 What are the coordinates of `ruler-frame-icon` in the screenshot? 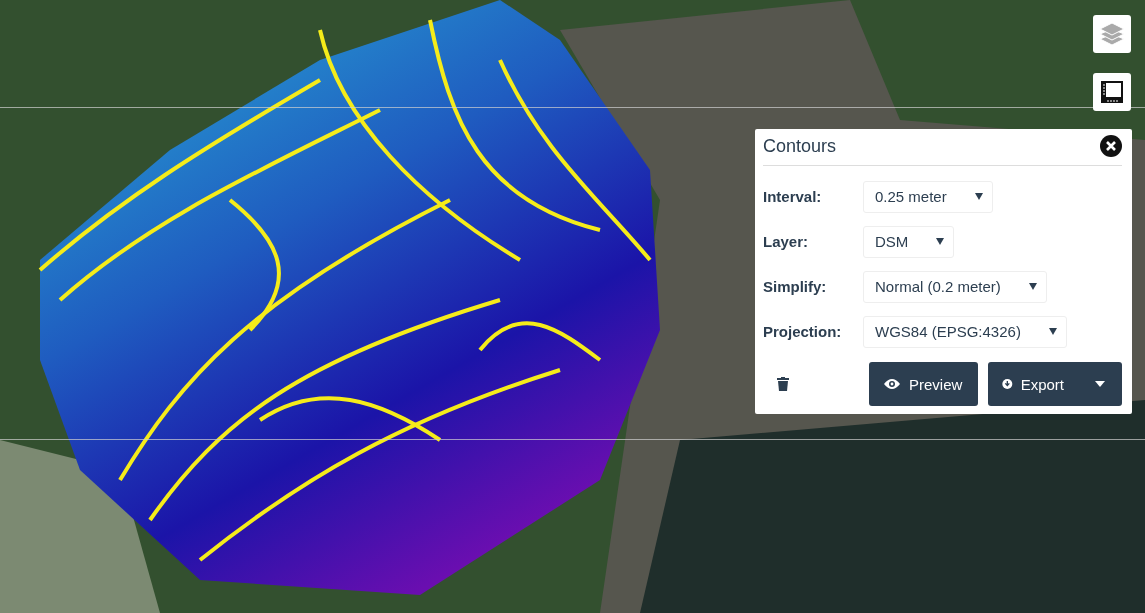 It's located at (1112, 92).